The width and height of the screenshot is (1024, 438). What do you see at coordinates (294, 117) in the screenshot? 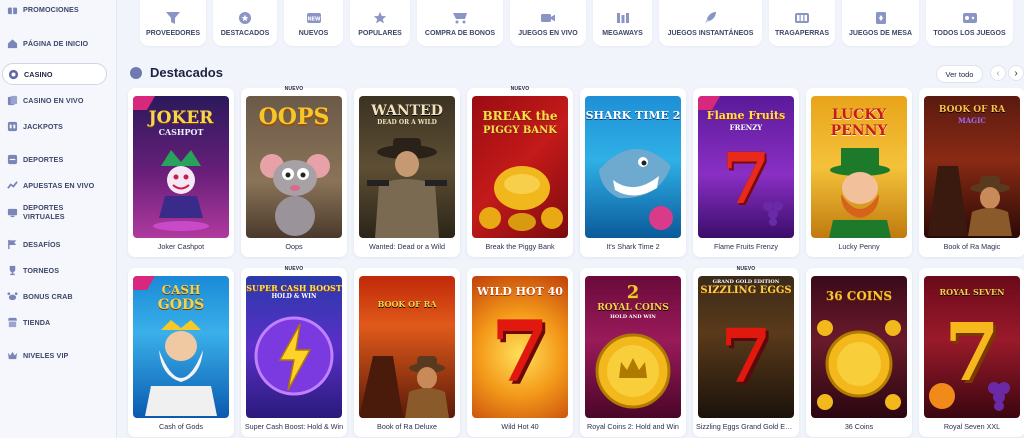
I see `game-logo-text: OOPS` at bounding box center [294, 117].